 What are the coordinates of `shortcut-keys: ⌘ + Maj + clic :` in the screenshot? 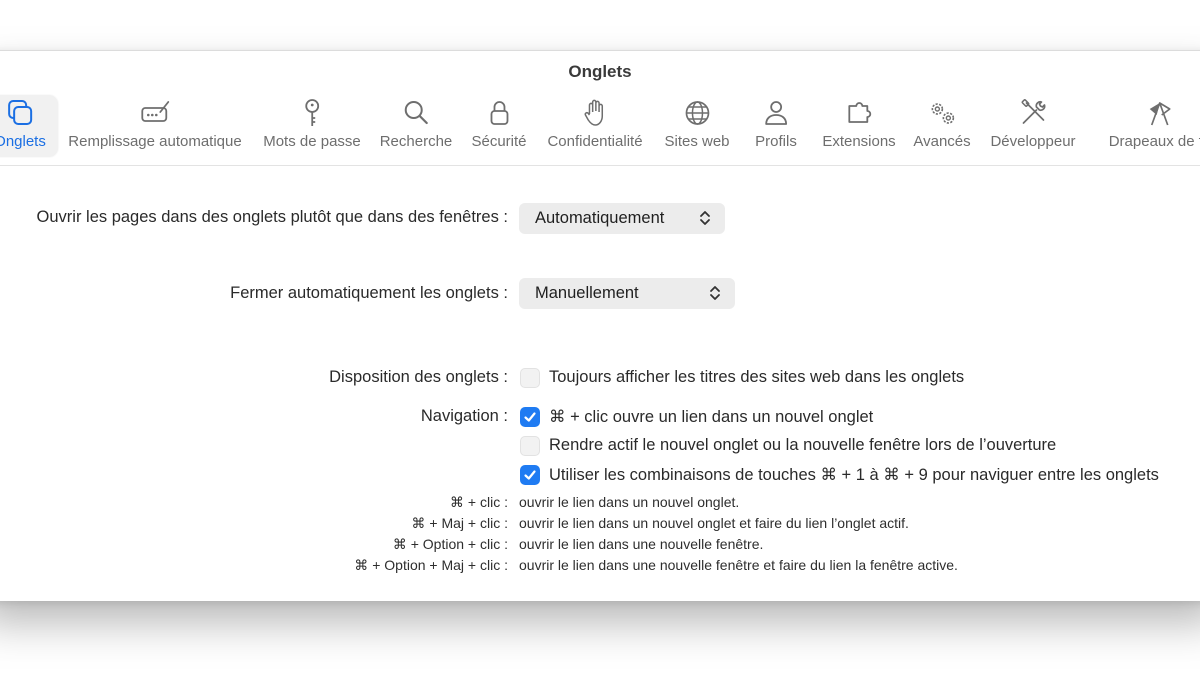 It's located at (459, 523).